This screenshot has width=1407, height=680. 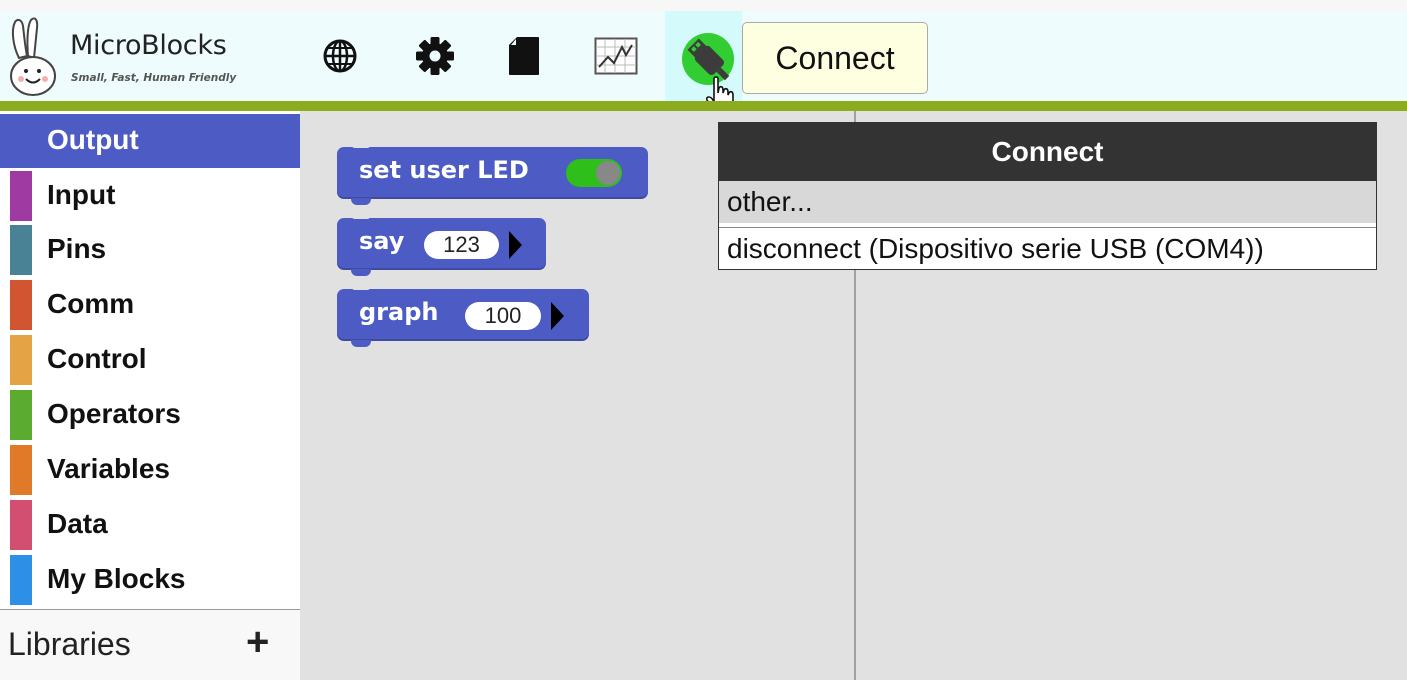 What do you see at coordinates (114, 413) in the screenshot?
I see `category-label: Operators` at bounding box center [114, 413].